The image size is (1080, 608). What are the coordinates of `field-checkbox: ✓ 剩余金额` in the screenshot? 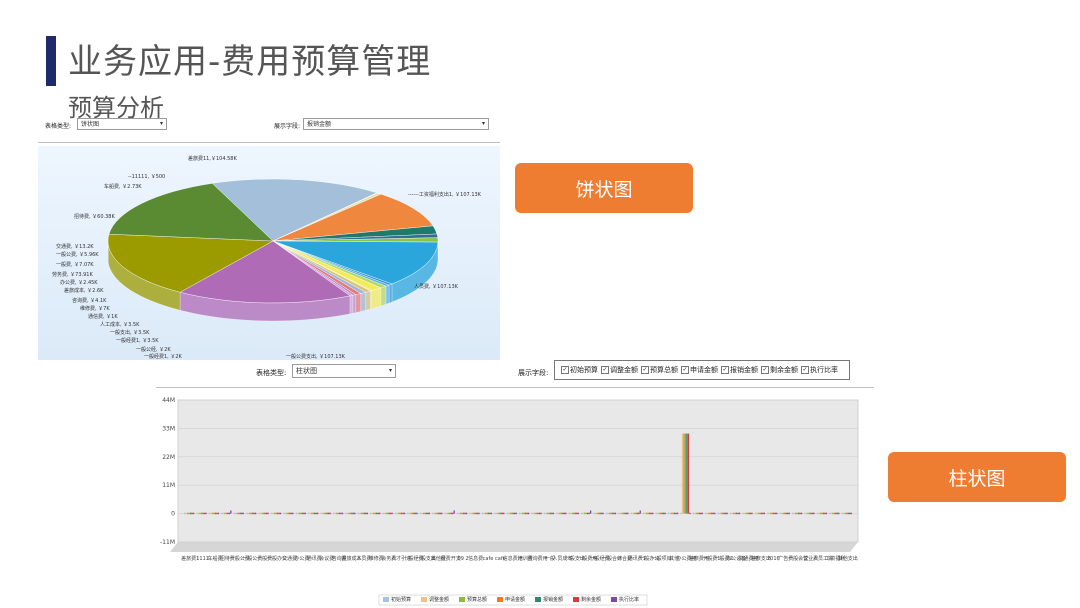 It's located at (779, 370).